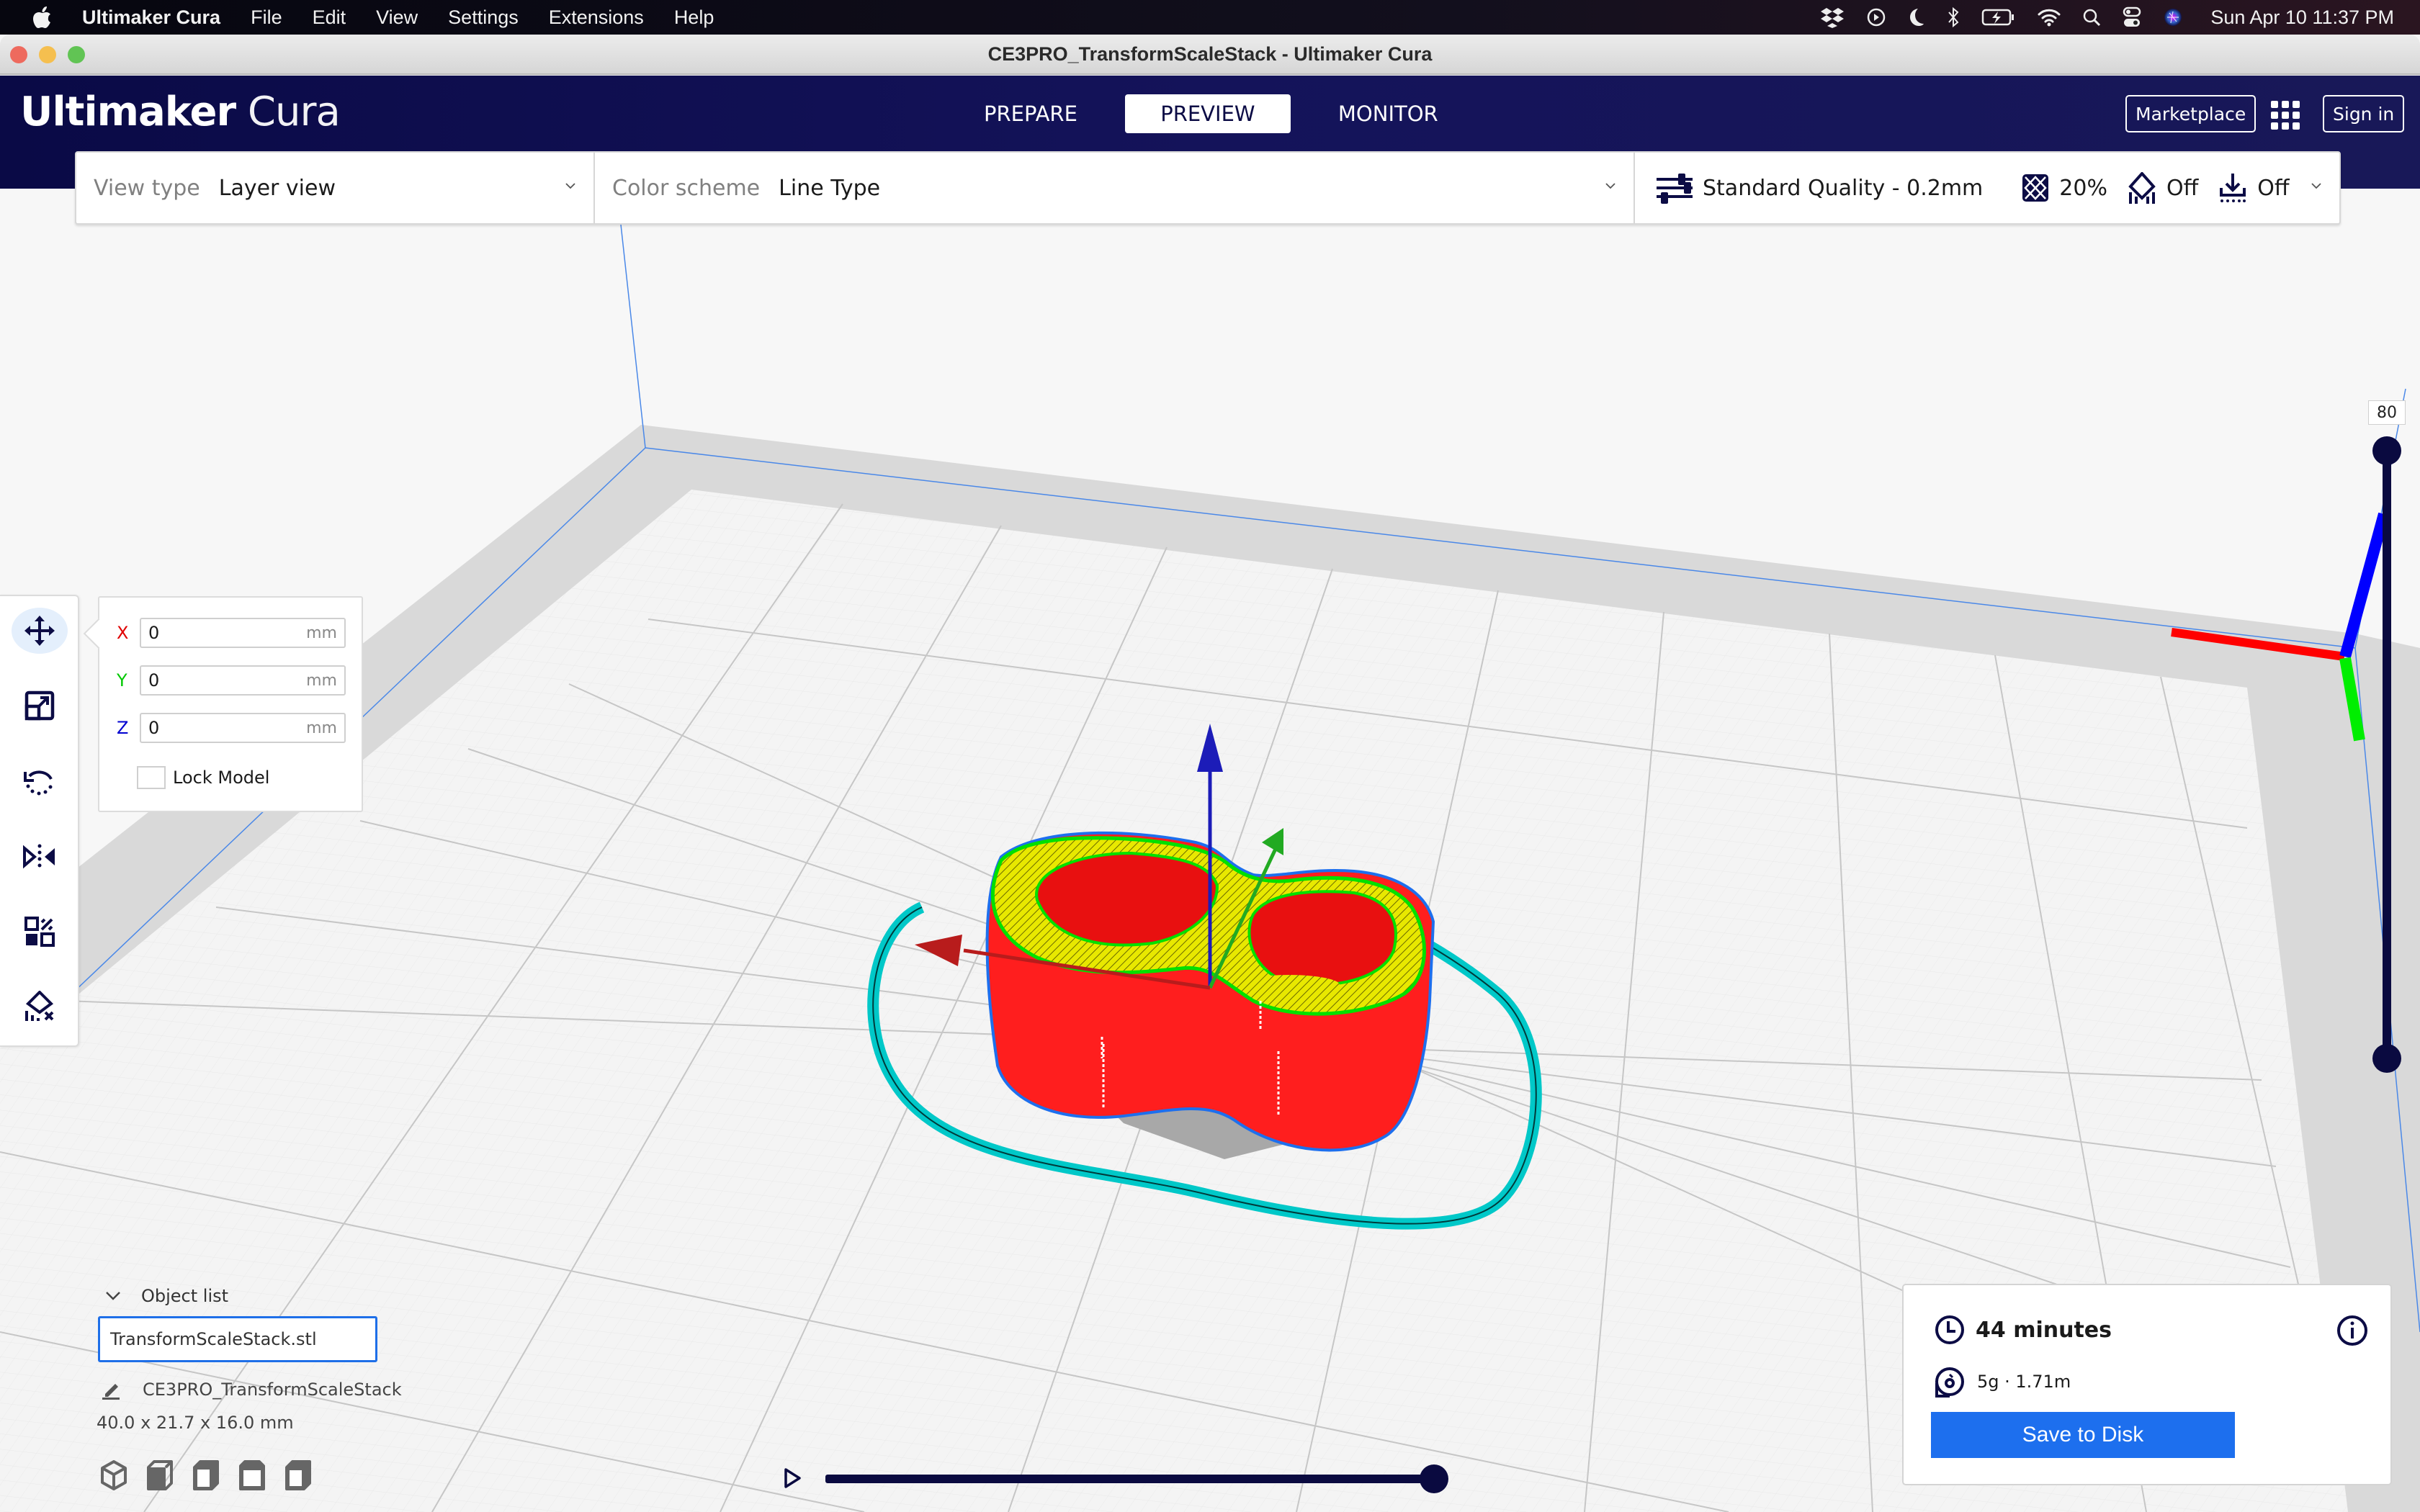 The height and width of the screenshot is (1512, 2420). I want to click on print-summary-panel: 44 minutes 5g · 1.71m Save to Disk, so click(2147, 1384).